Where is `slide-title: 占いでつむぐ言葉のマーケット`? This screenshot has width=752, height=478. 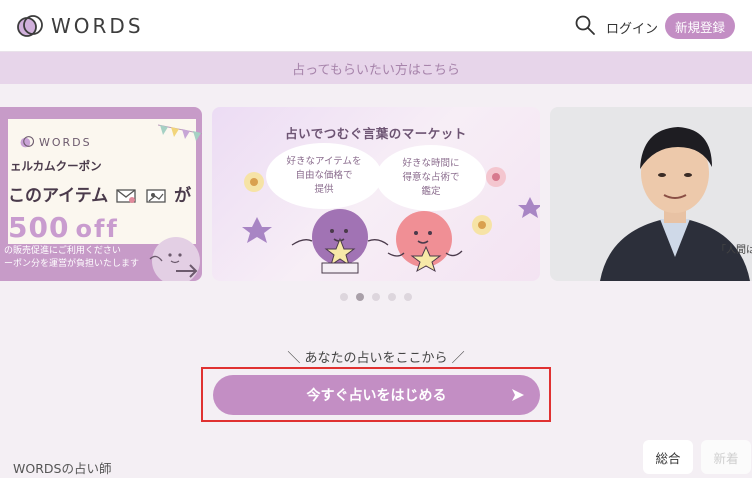
slide-title: 占いでつむぐ言葉のマーケット is located at coordinates (376, 133).